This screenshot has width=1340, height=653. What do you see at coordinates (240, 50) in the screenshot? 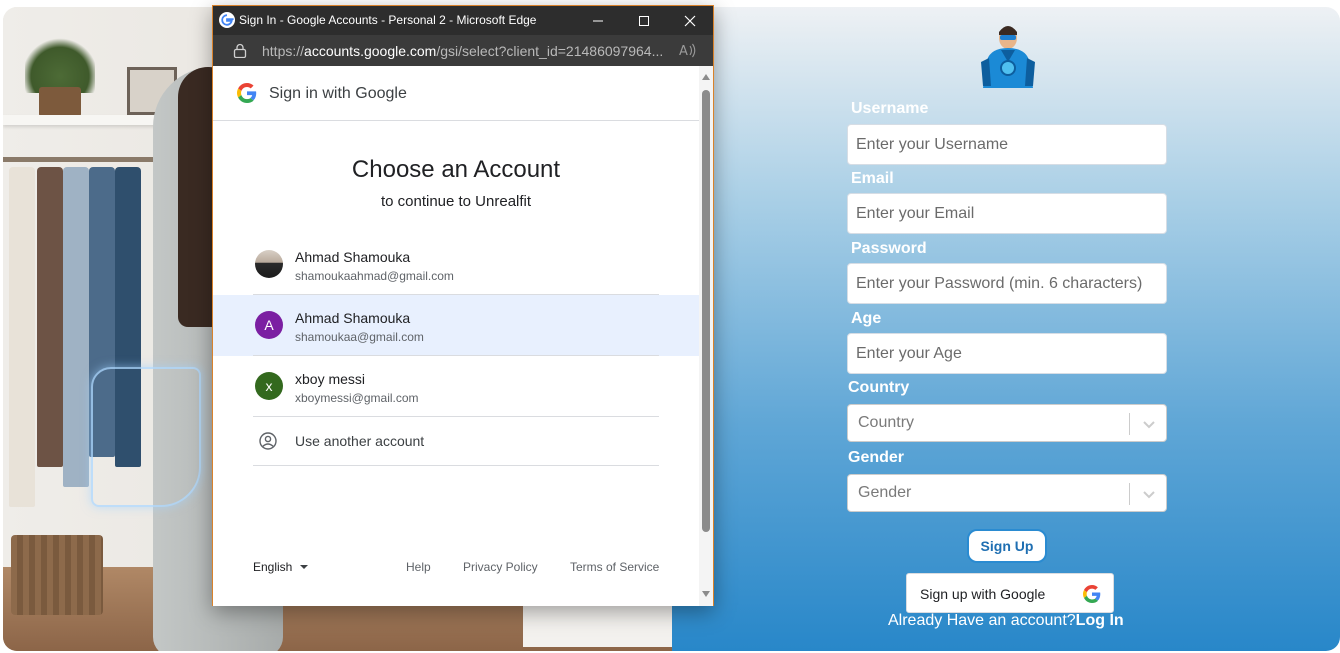
I see `lock-icon` at bounding box center [240, 50].